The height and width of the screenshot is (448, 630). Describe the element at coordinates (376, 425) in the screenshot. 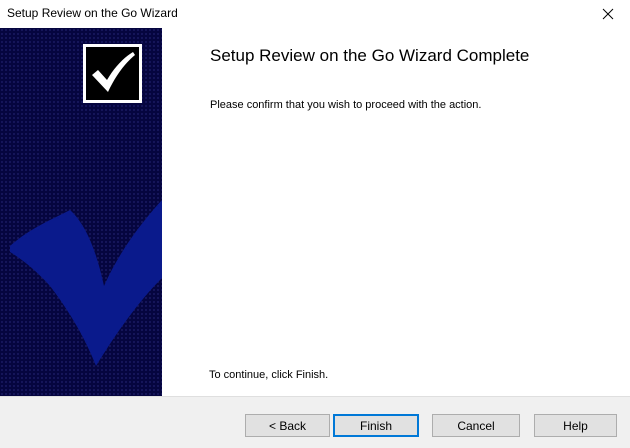

I see `finish-button: Finish` at that location.